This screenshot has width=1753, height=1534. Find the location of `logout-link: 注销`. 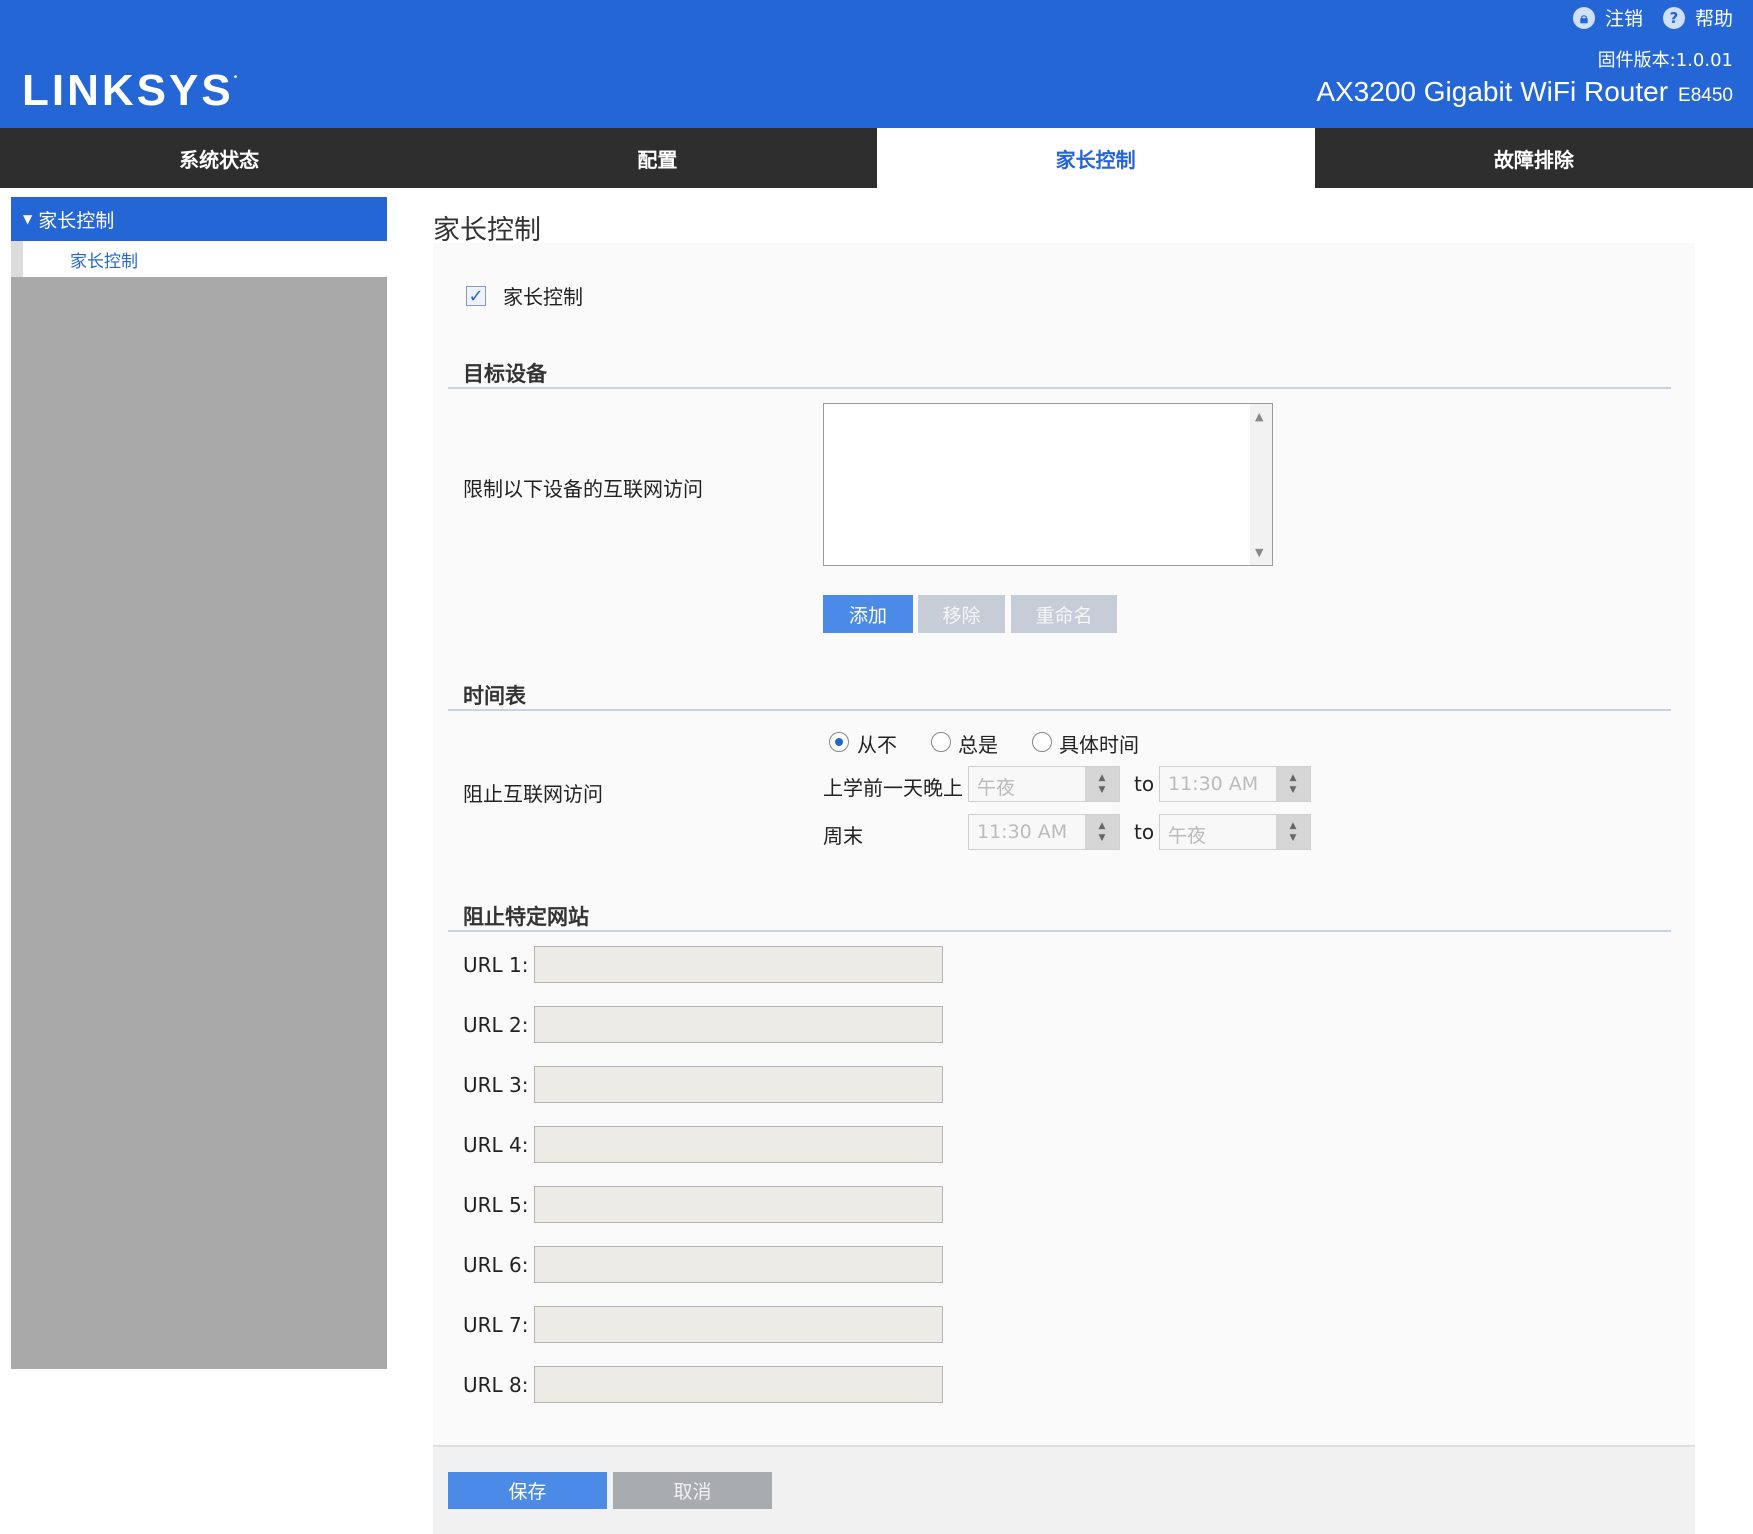

logout-link: 注销 is located at coordinates (1624, 17).